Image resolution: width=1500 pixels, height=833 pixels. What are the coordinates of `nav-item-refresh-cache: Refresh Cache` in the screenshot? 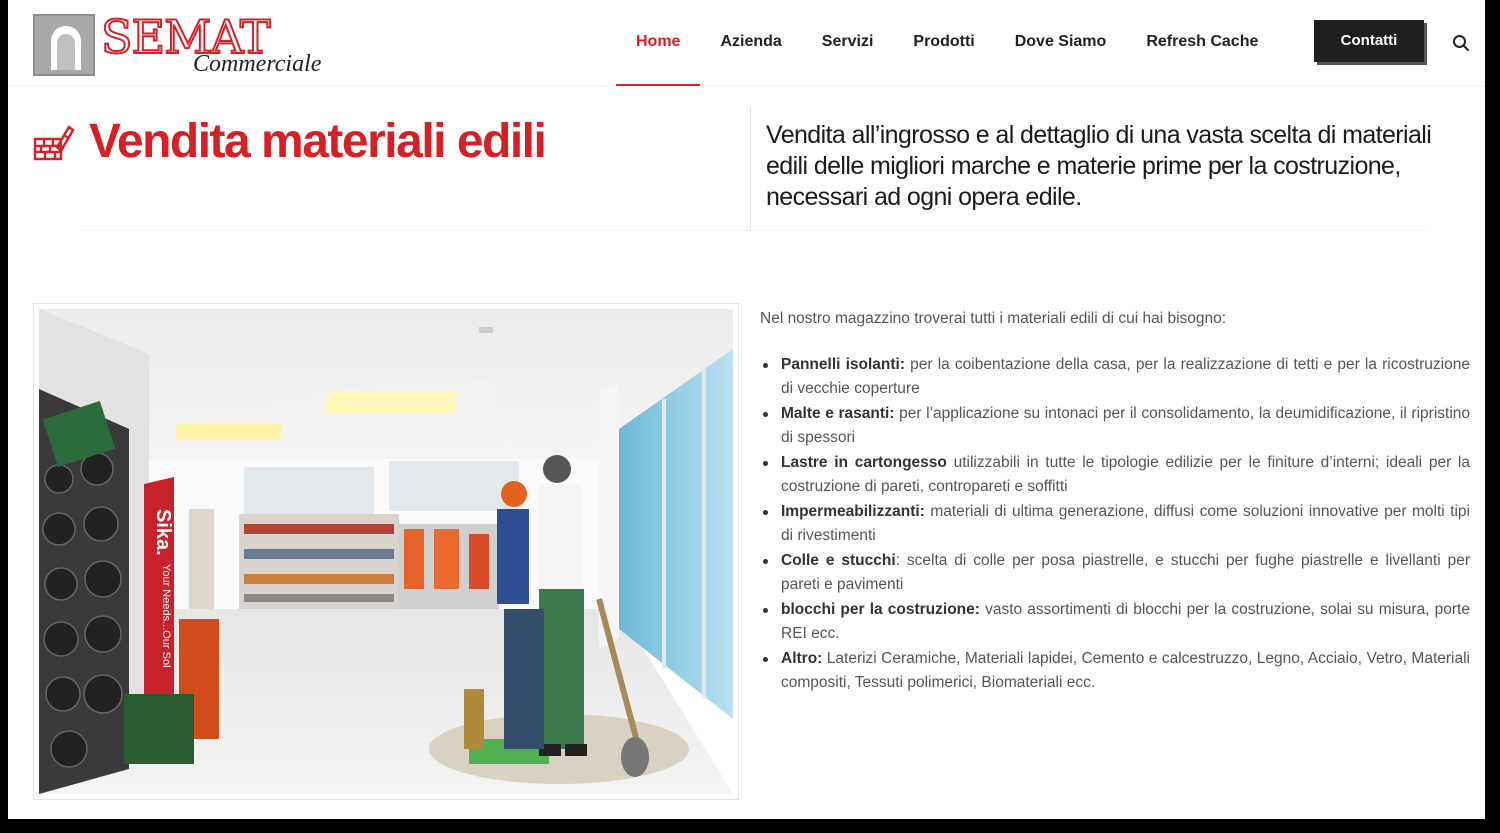 It's located at (1202, 43).